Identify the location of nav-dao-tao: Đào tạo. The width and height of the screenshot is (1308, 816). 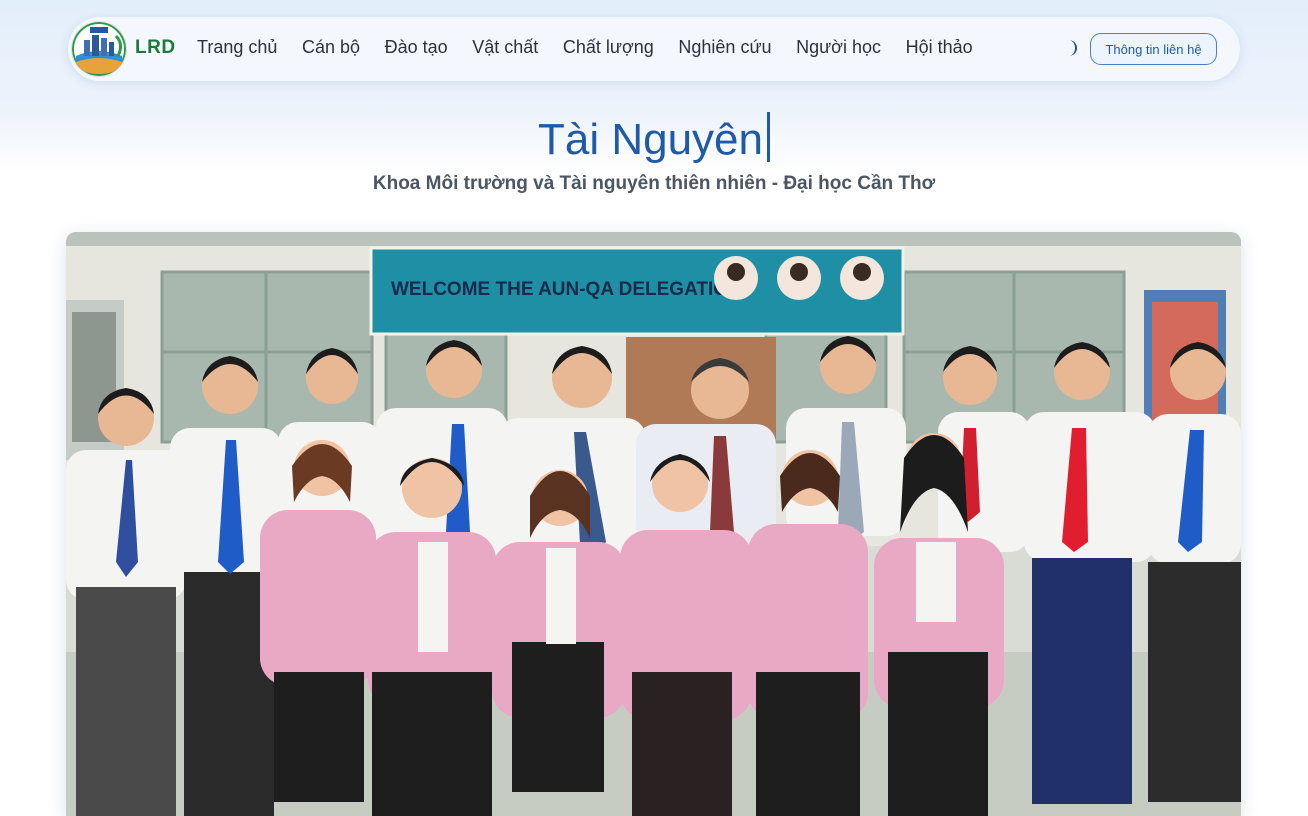
(416, 47).